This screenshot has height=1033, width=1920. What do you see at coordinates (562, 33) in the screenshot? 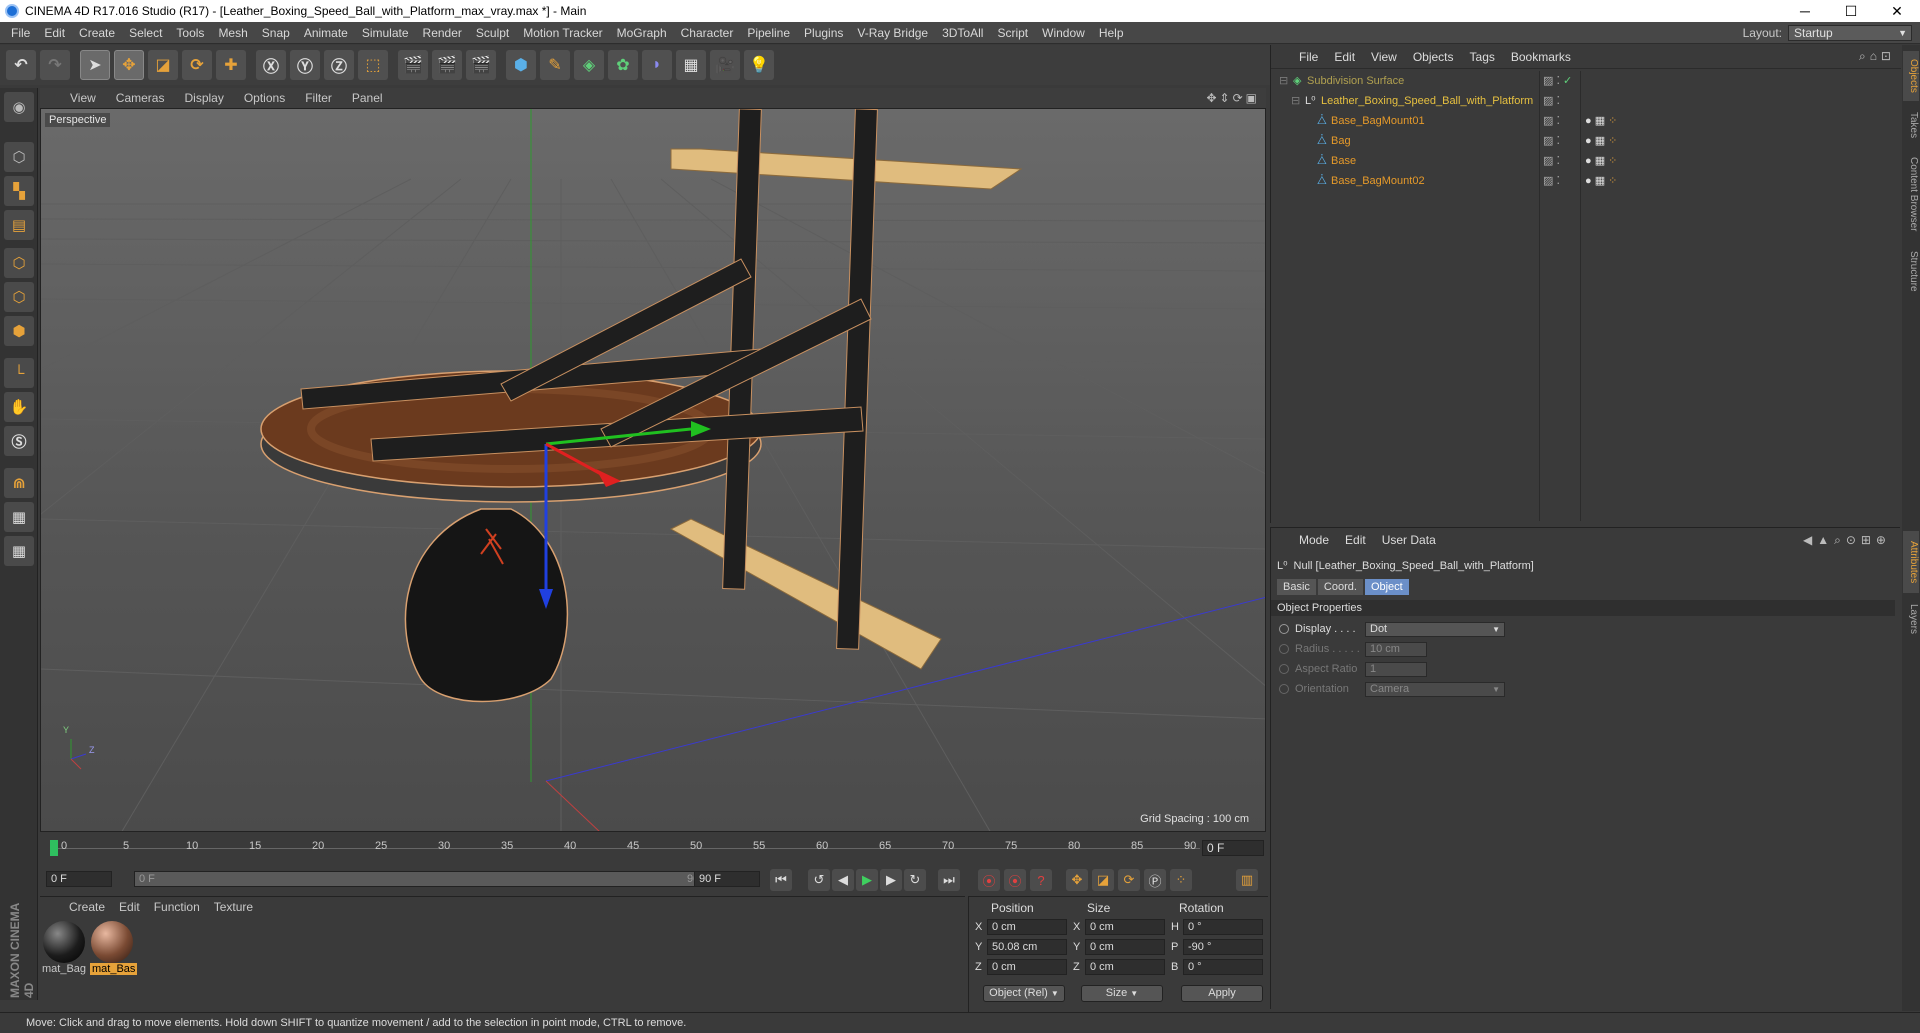
I see `menu-motion-tracker: Motion Tracker` at bounding box center [562, 33].